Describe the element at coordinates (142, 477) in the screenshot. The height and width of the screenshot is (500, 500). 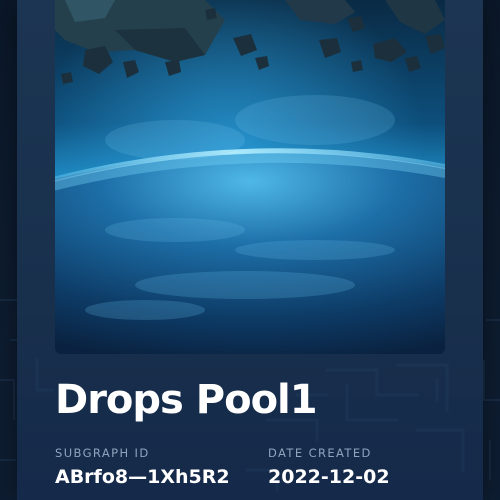
I see `subgraph-id-value: ABrfo8—1Xh5R2` at that location.